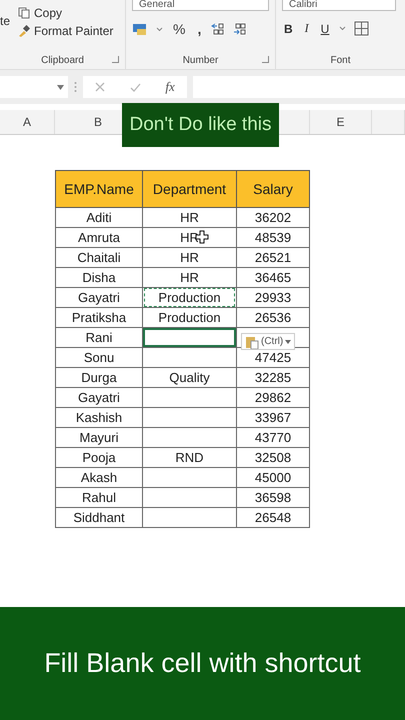  Describe the element at coordinates (99, 498) in the screenshot. I see `table-cell: Rahul` at that location.